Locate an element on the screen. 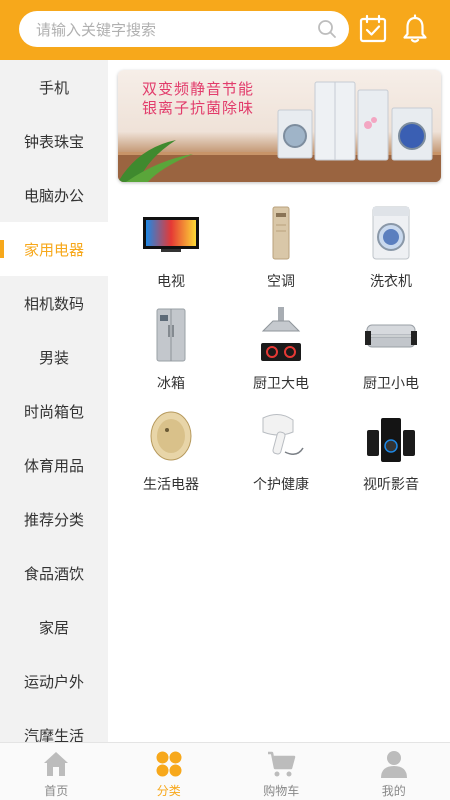  sidebar-item-outdoor: 运动户外 is located at coordinates (54, 681).